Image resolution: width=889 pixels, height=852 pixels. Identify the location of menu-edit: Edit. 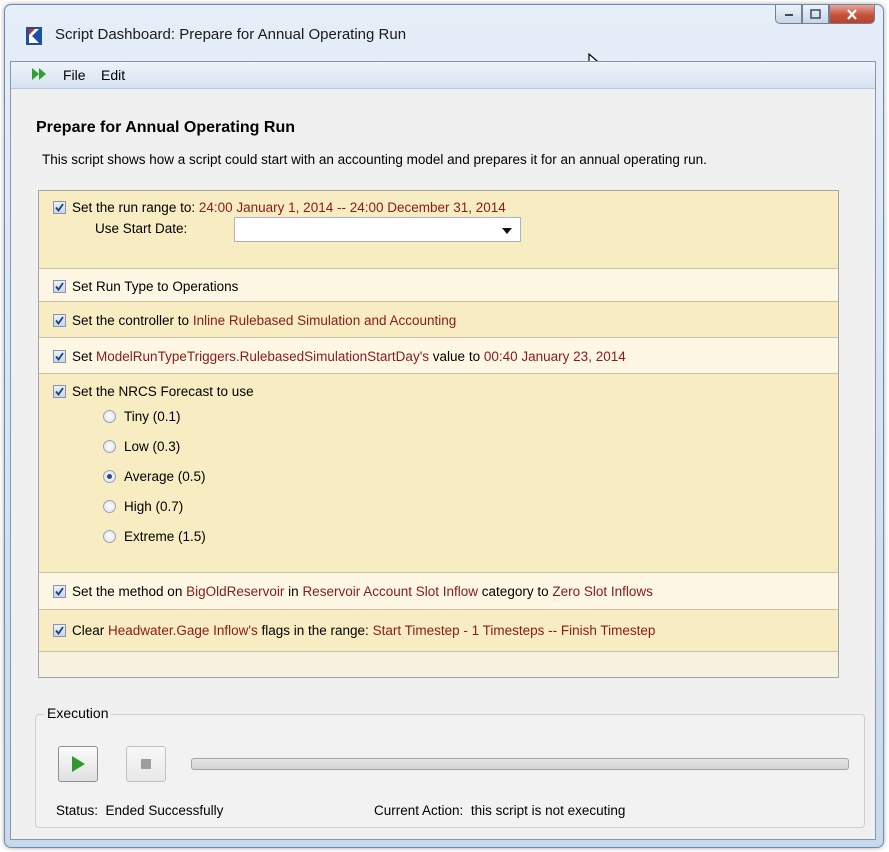
(113, 75).